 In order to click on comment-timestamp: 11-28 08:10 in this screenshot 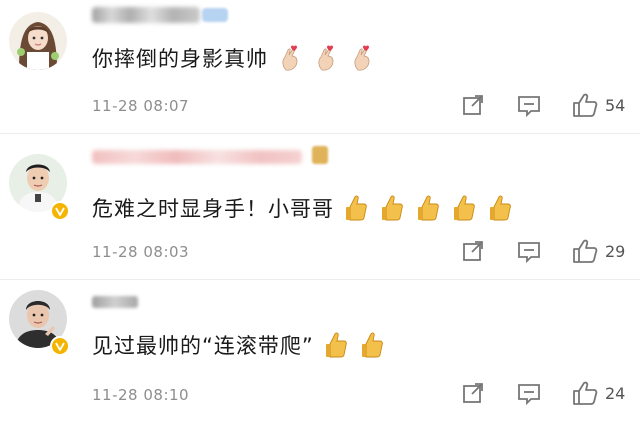, I will do `click(141, 395)`.